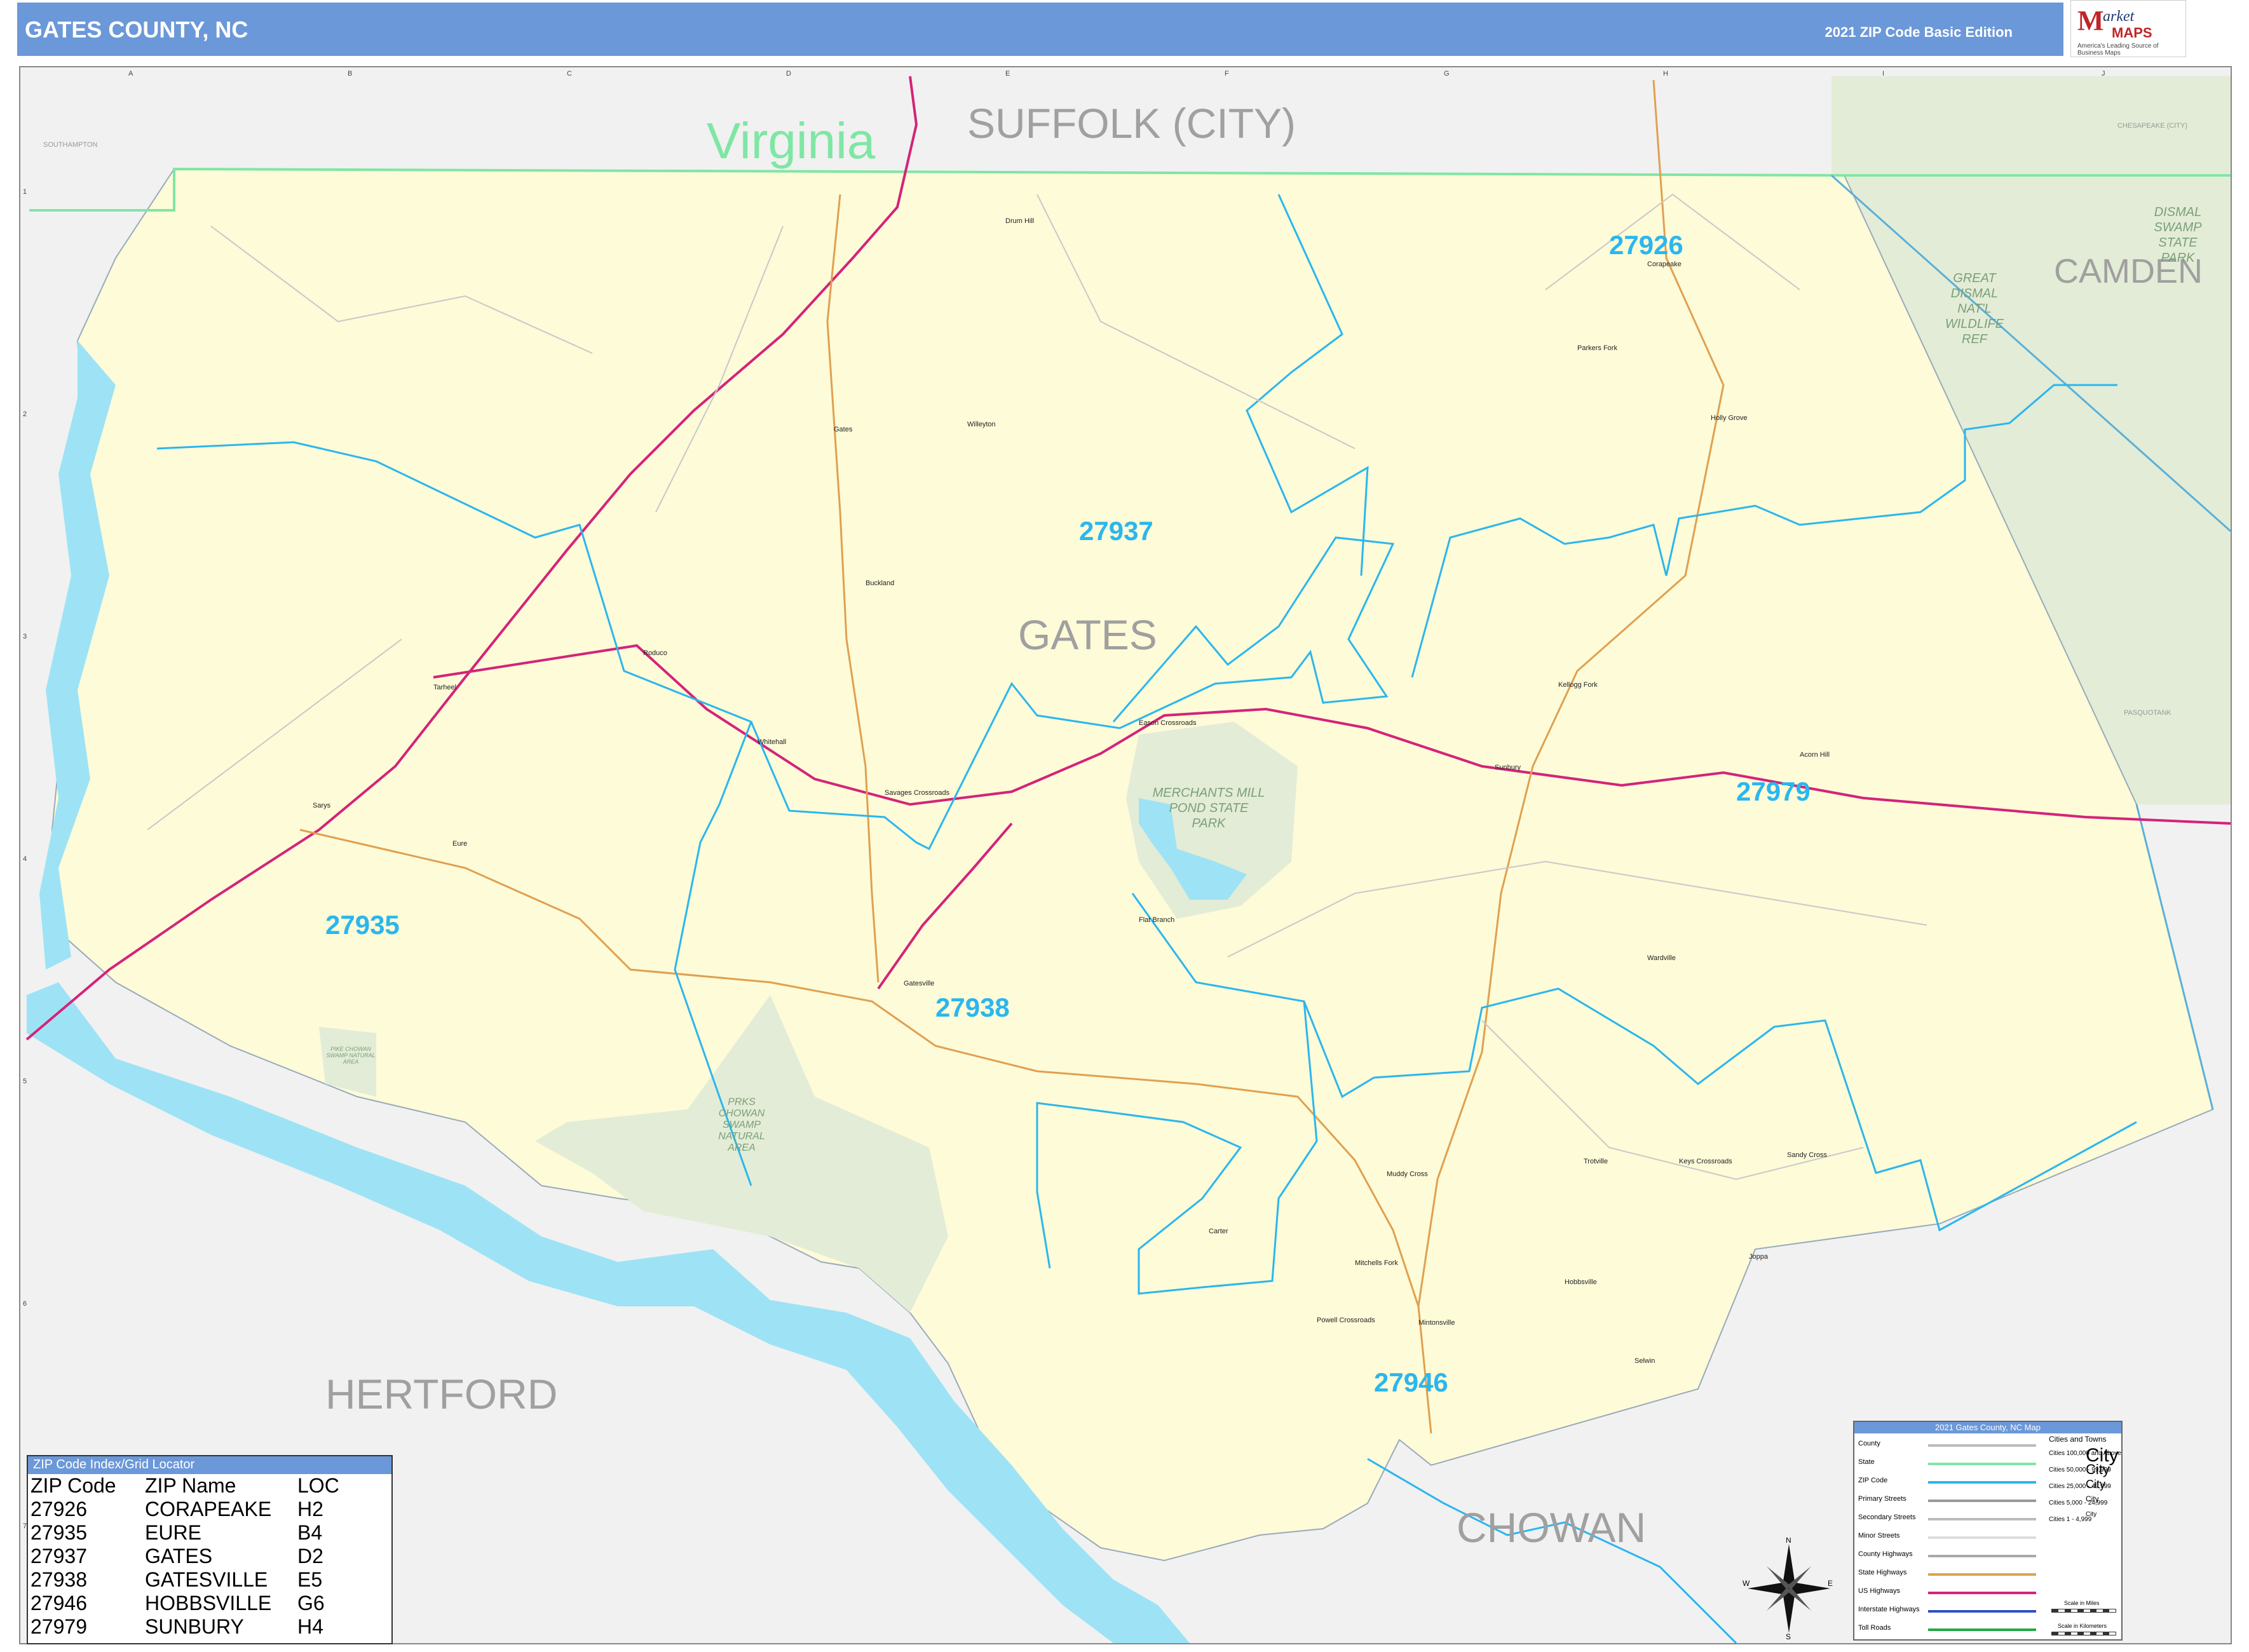  Describe the element at coordinates (25, 1081) in the screenshot. I see `grid-row-5: 5` at that location.